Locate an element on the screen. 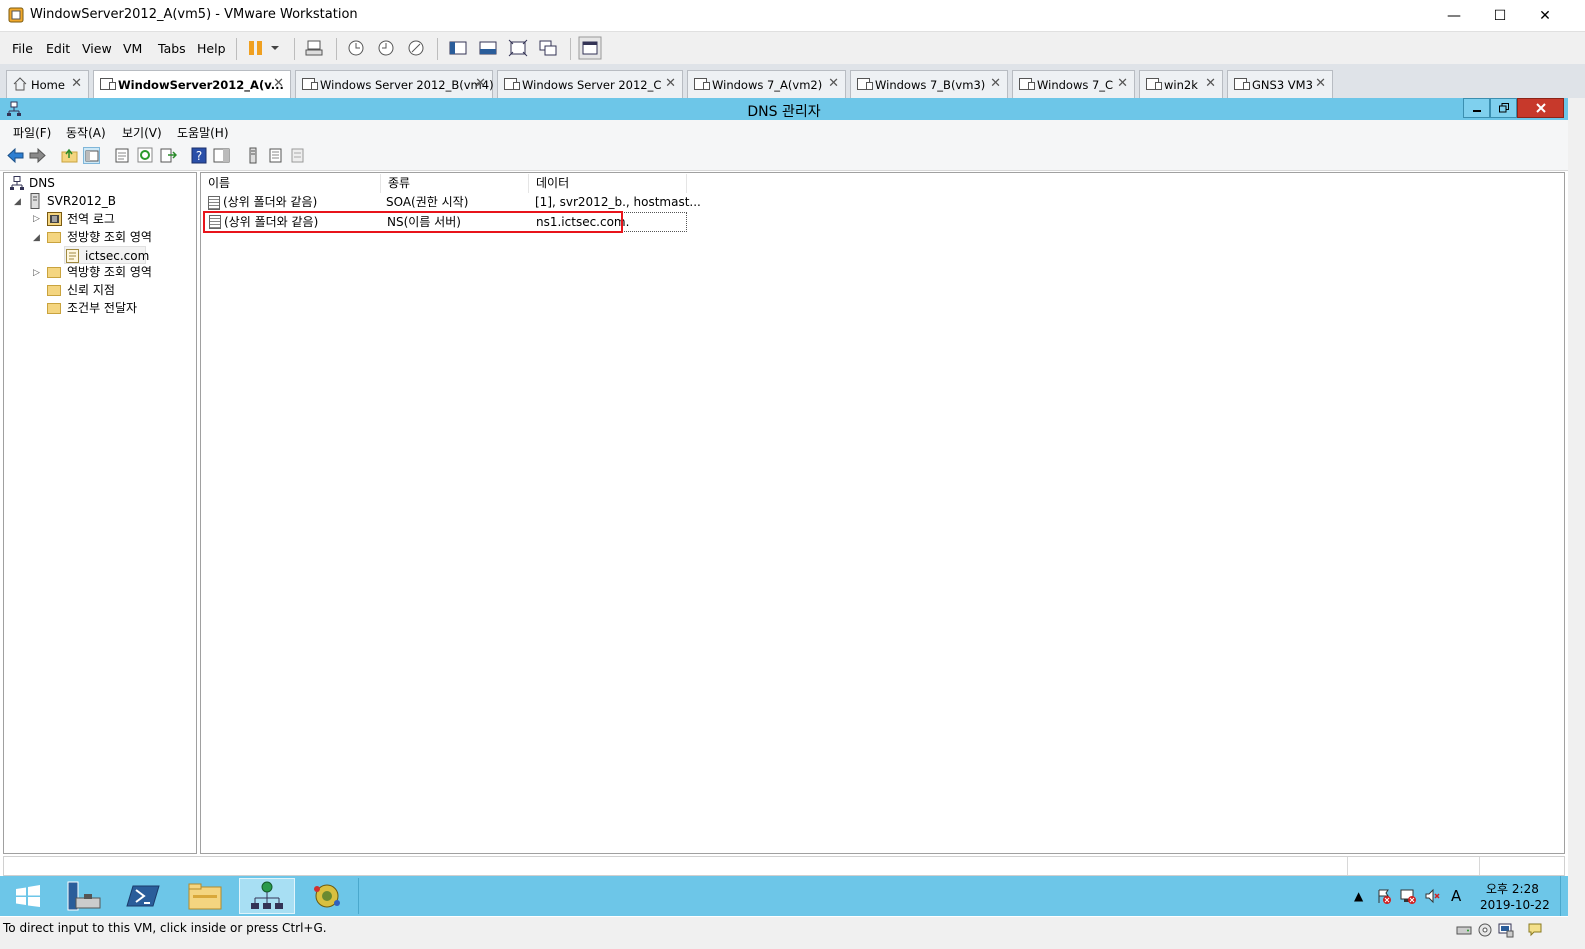 This screenshot has width=1585, height=949. chevron-down-icon is located at coordinates (275, 48).